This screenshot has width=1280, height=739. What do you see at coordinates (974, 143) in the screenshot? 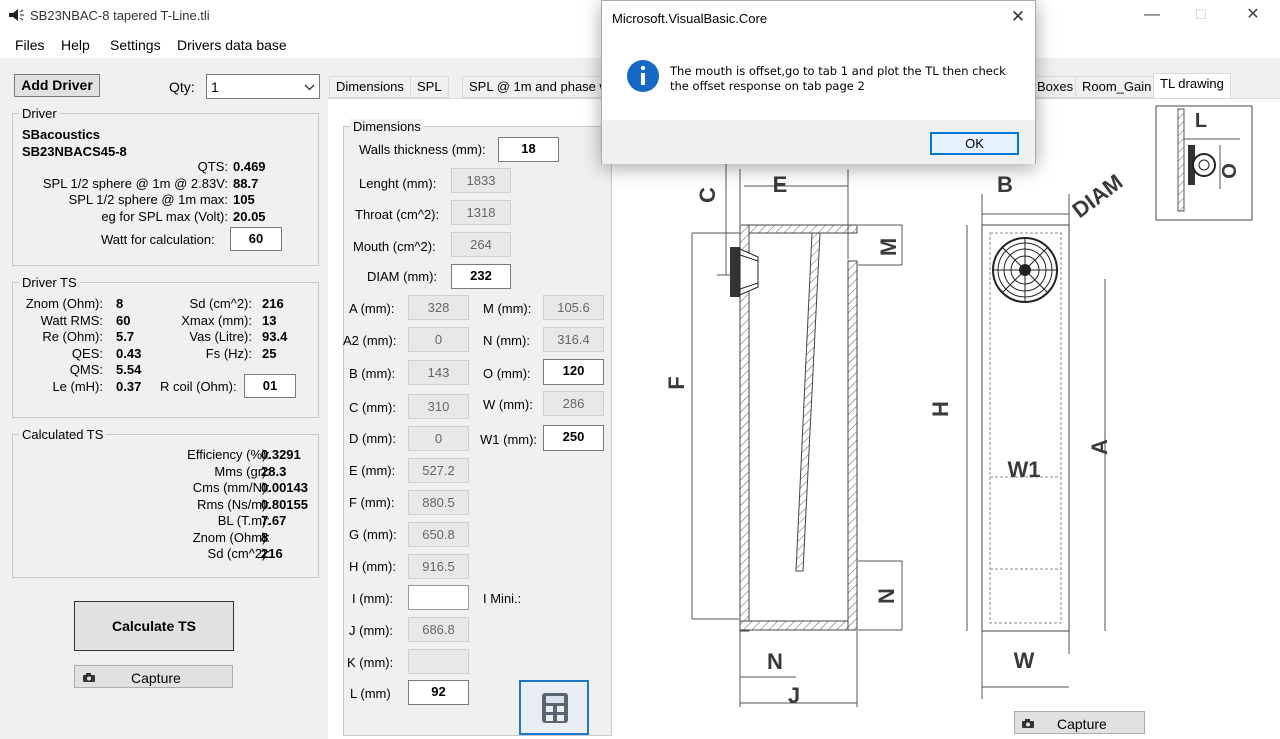
I see `ok-button: OK` at bounding box center [974, 143].